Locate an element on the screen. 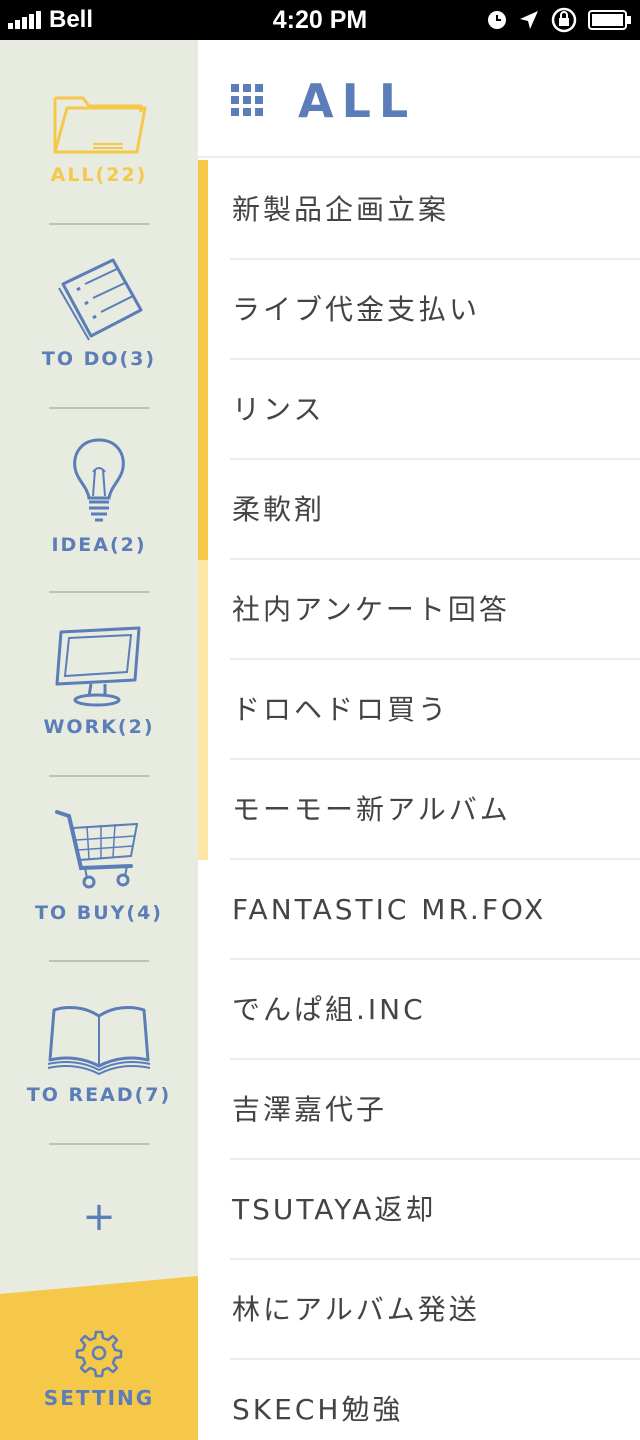  lightbulb-icon is located at coordinates (99, 480).